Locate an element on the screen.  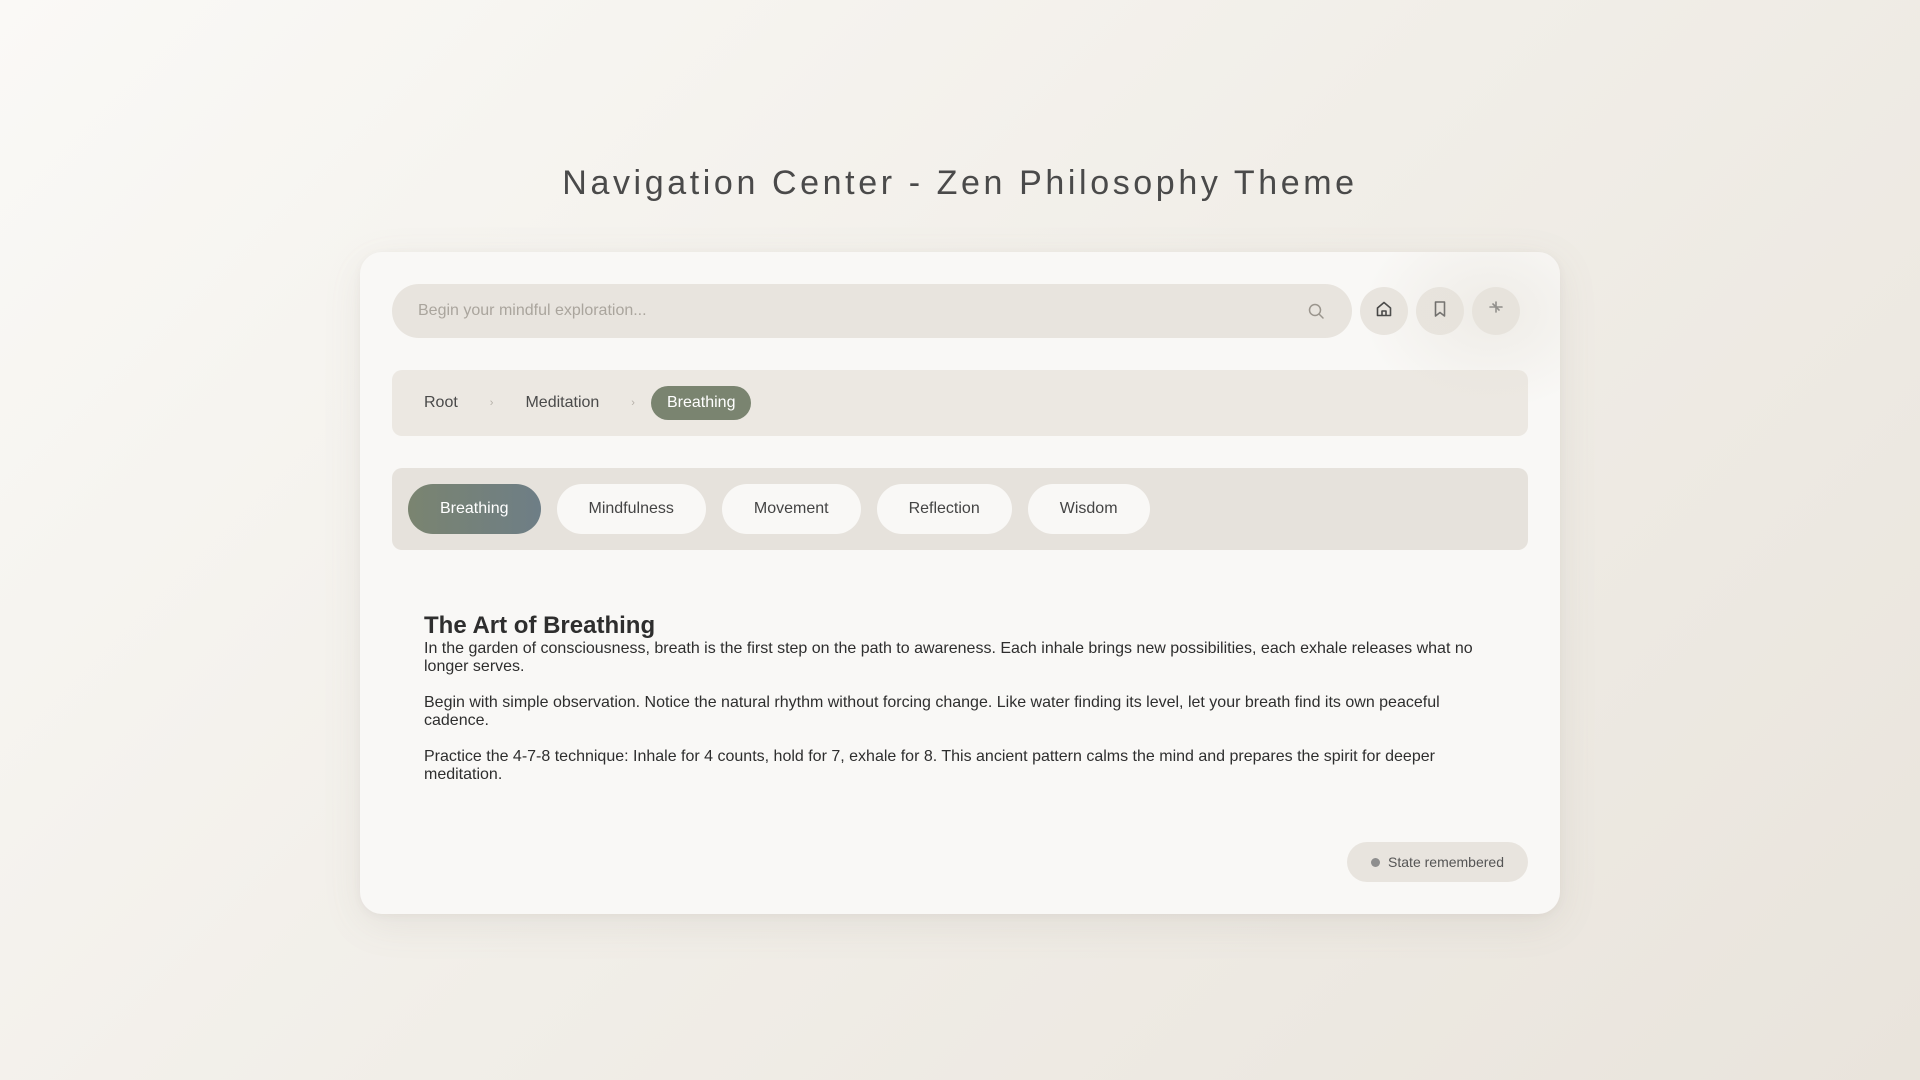
tab-reflection: Reflection is located at coordinates (944, 509).